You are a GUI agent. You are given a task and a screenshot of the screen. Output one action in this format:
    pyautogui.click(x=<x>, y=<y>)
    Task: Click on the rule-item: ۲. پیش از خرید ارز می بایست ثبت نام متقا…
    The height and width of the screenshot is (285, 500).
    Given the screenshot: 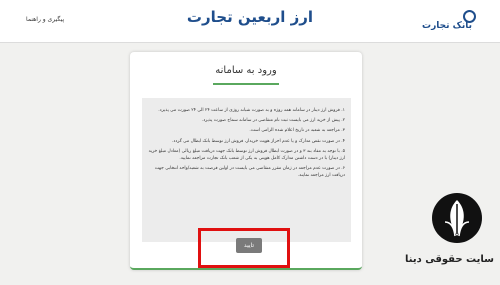 What is the action you would take?
    pyautogui.click(x=273, y=121)
    